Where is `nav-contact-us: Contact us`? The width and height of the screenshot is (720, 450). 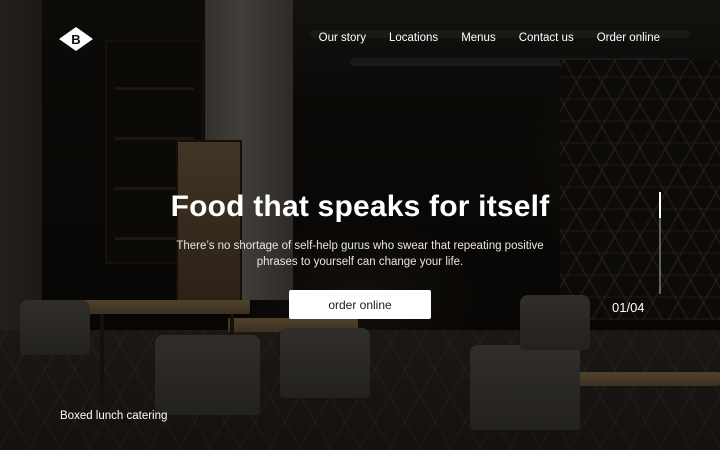 nav-contact-us: Contact us is located at coordinates (546, 38).